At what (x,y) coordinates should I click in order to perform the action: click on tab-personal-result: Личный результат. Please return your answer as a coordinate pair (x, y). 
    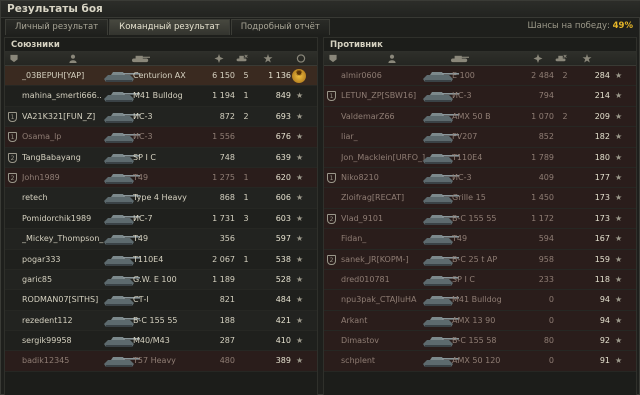
    Looking at the image, I should click on (57, 27).